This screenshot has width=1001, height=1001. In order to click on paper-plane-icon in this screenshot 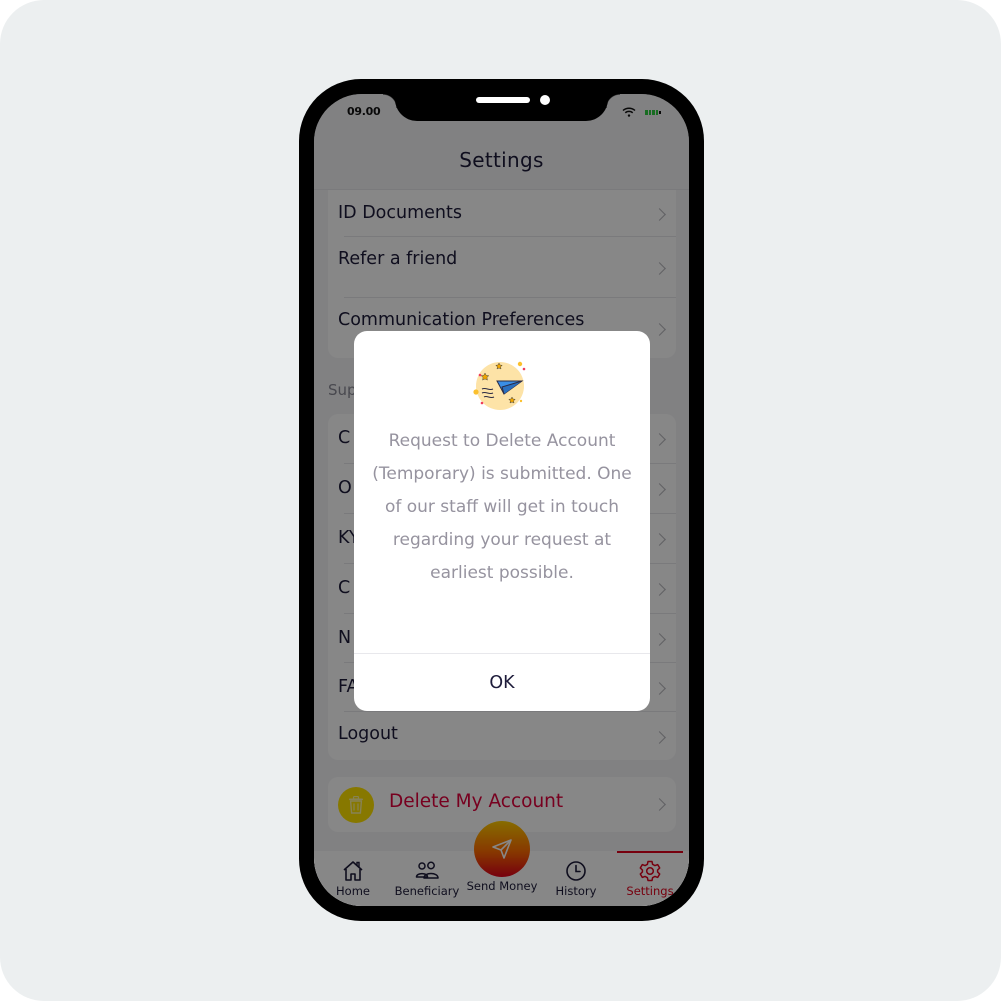, I will do `click(499, 385)`.